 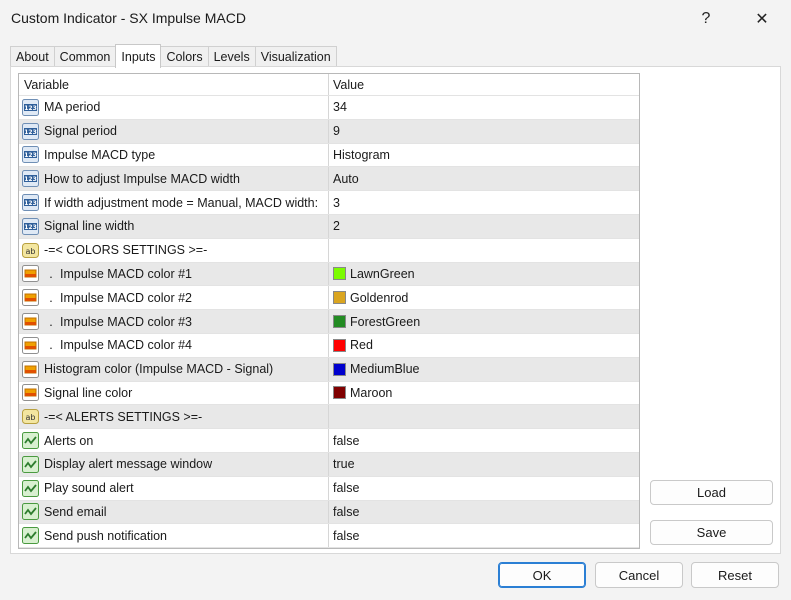 I want to click on grid-row: Display alert message window true, so click(x=329, y=464).